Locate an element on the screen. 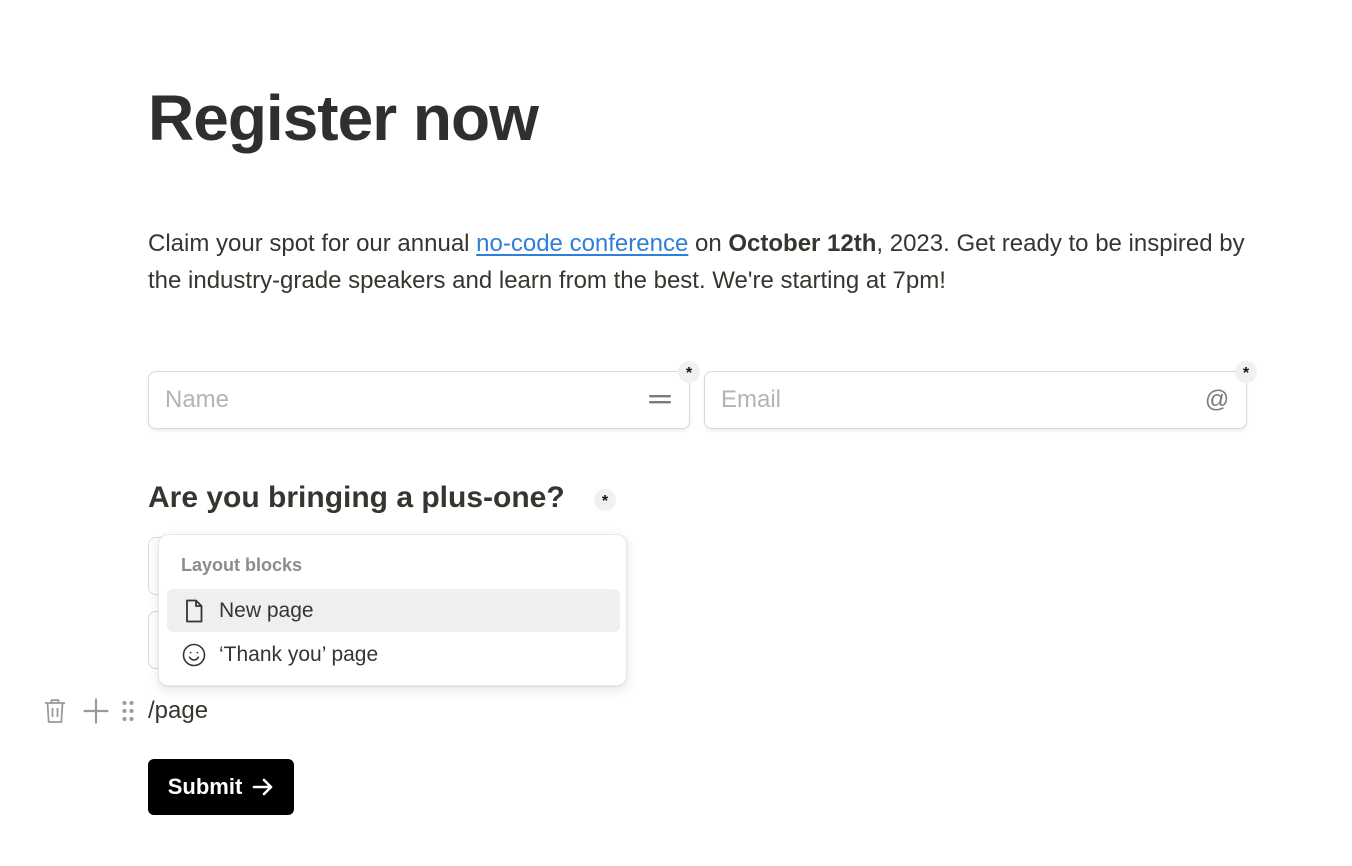 This screenshot has height=866, width=1352. menu-section-heading: Layout blocks is located at coordinates (242, 565).